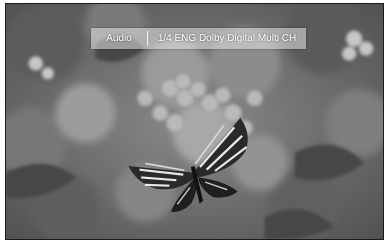 This screenshot has width=390, height=244. Describe the element at coordinates (119, 38) in the screenshot. I see `osd-audio-label: Audio` at that location.